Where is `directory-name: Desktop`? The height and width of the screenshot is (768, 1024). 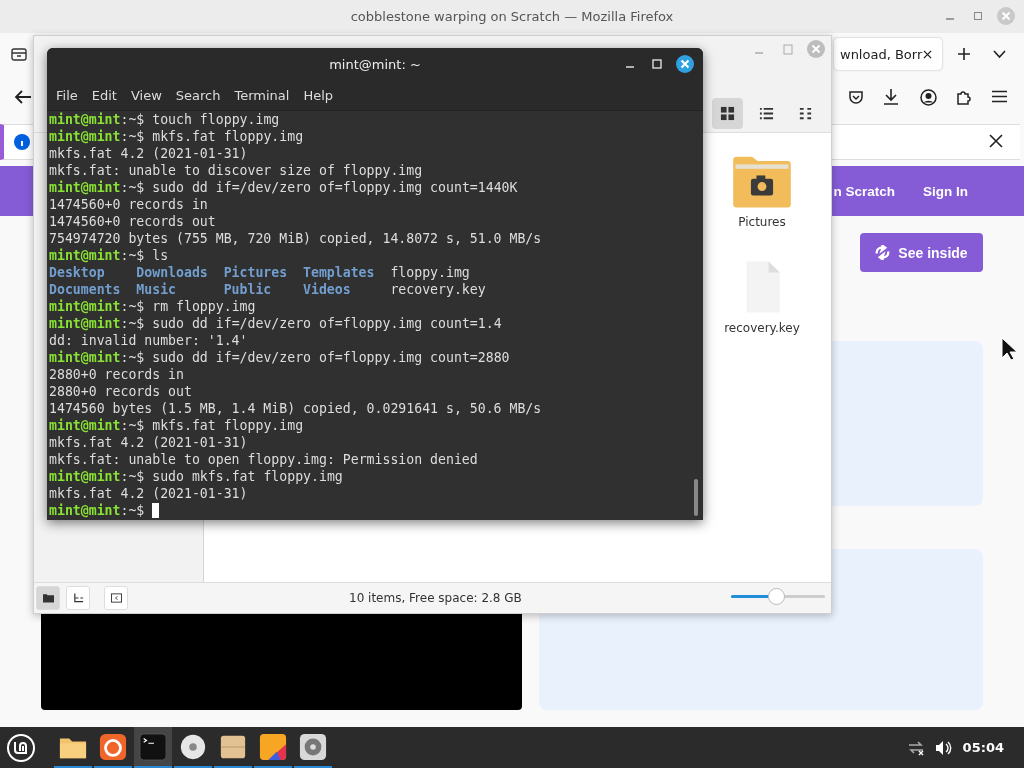
directory-name: Desktop is located at coordinates (77, 272).